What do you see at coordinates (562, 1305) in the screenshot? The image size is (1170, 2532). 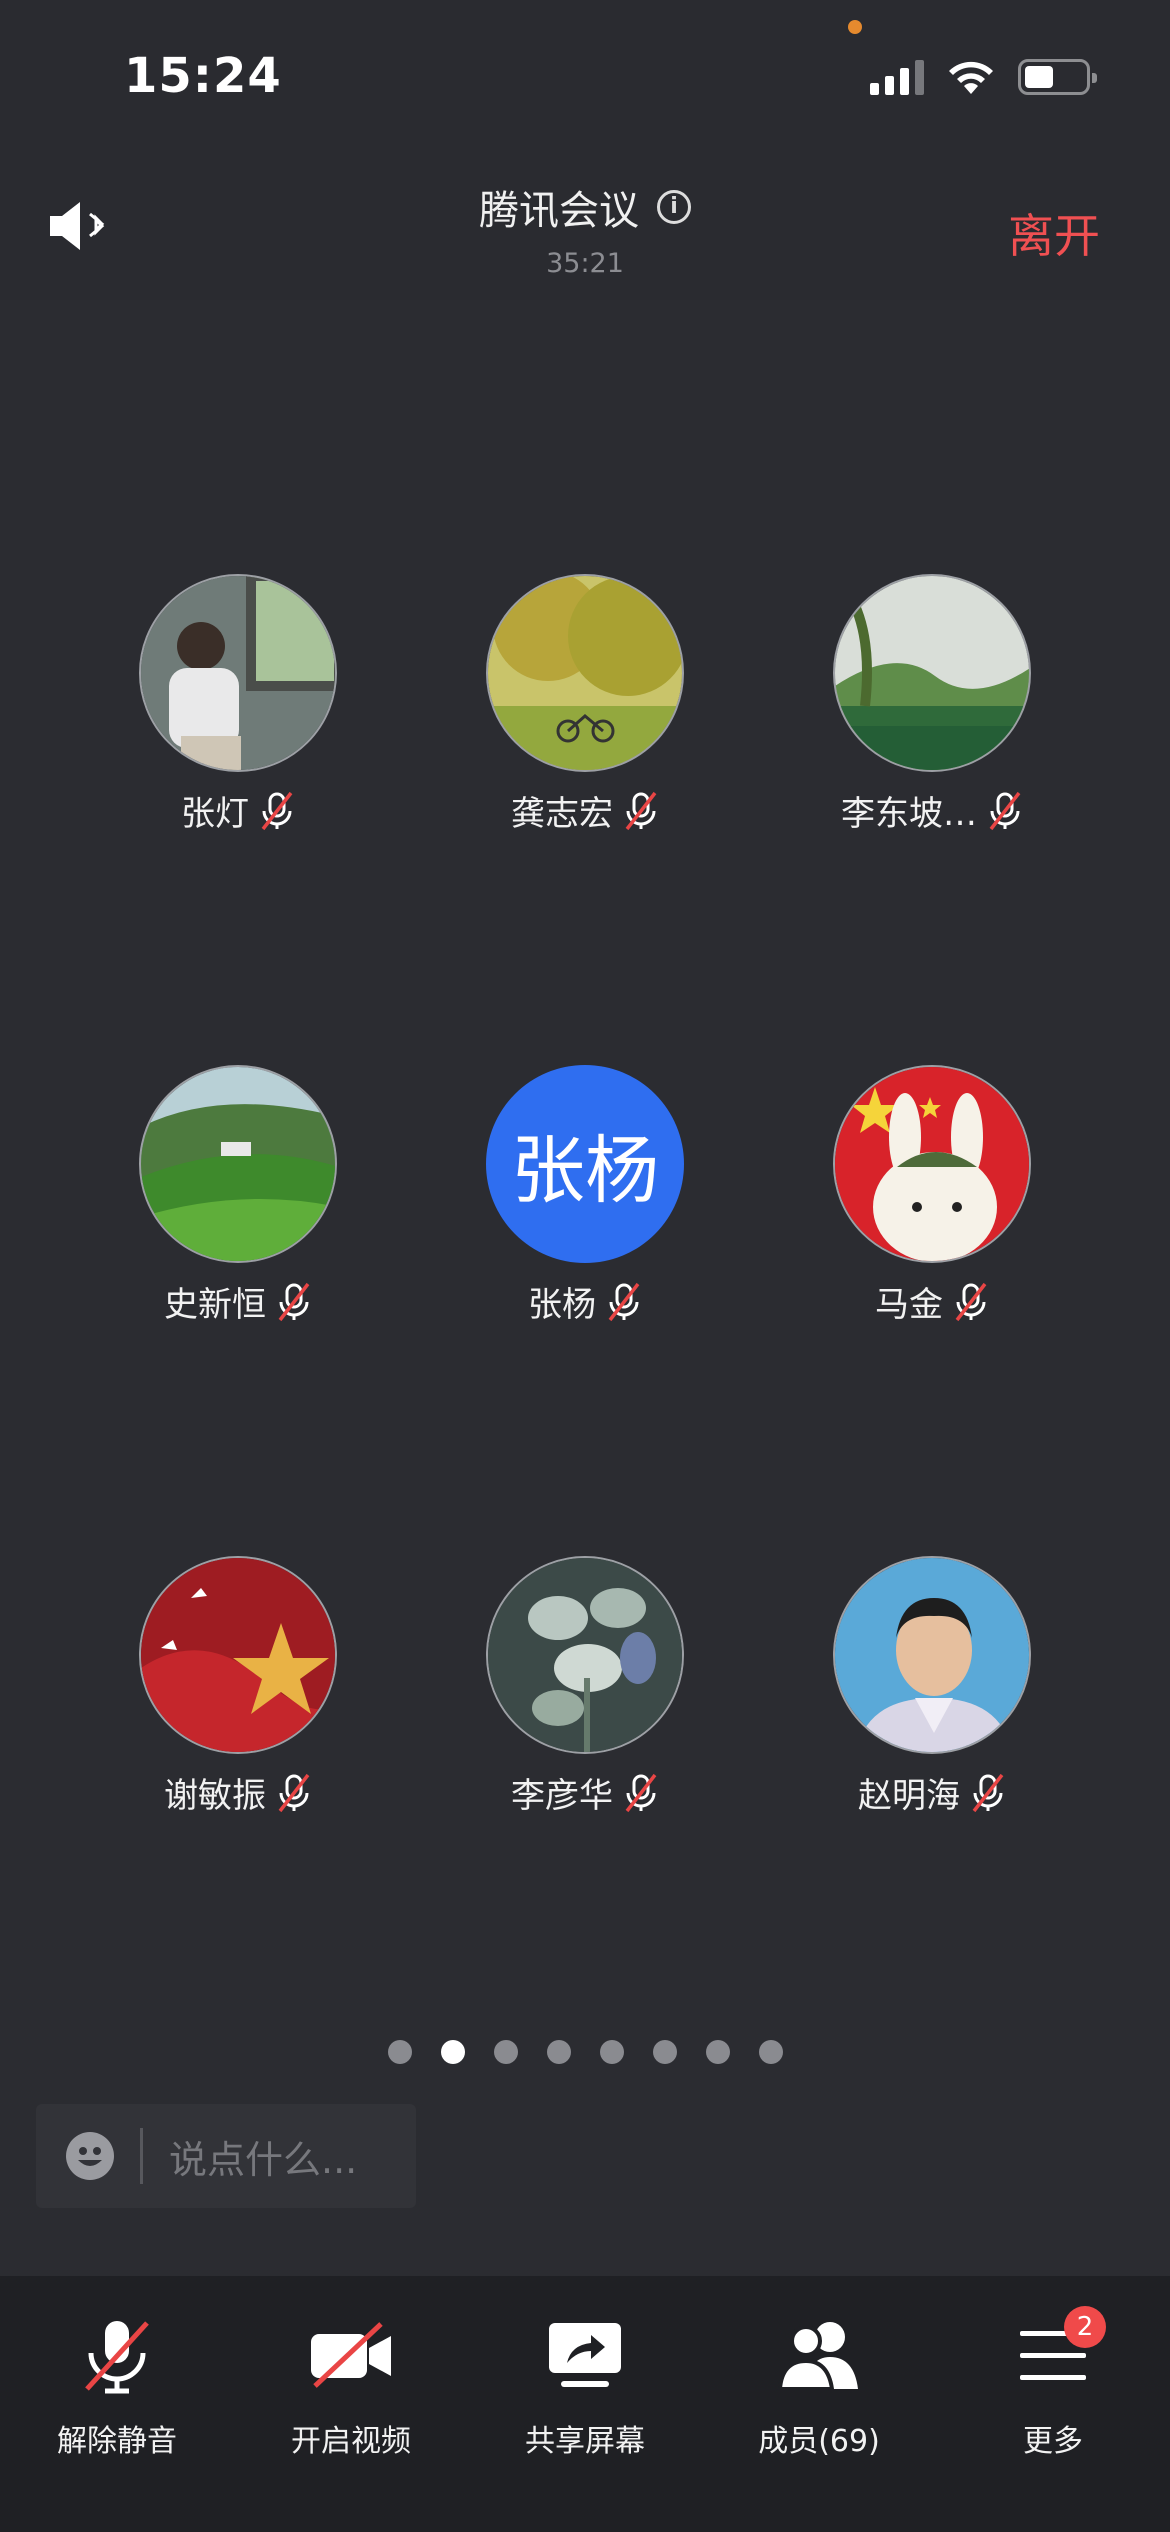 I see `participant-name: 张杨` at bounding box center [562, 1305].